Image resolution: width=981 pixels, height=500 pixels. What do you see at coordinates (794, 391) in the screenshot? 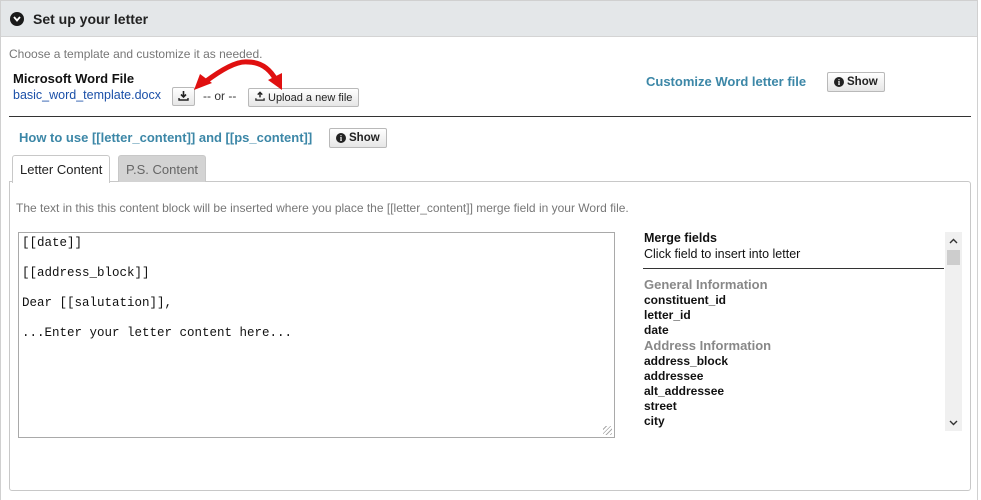
I see `merge-field: alt_addressee` at bounding box center [794, 391].